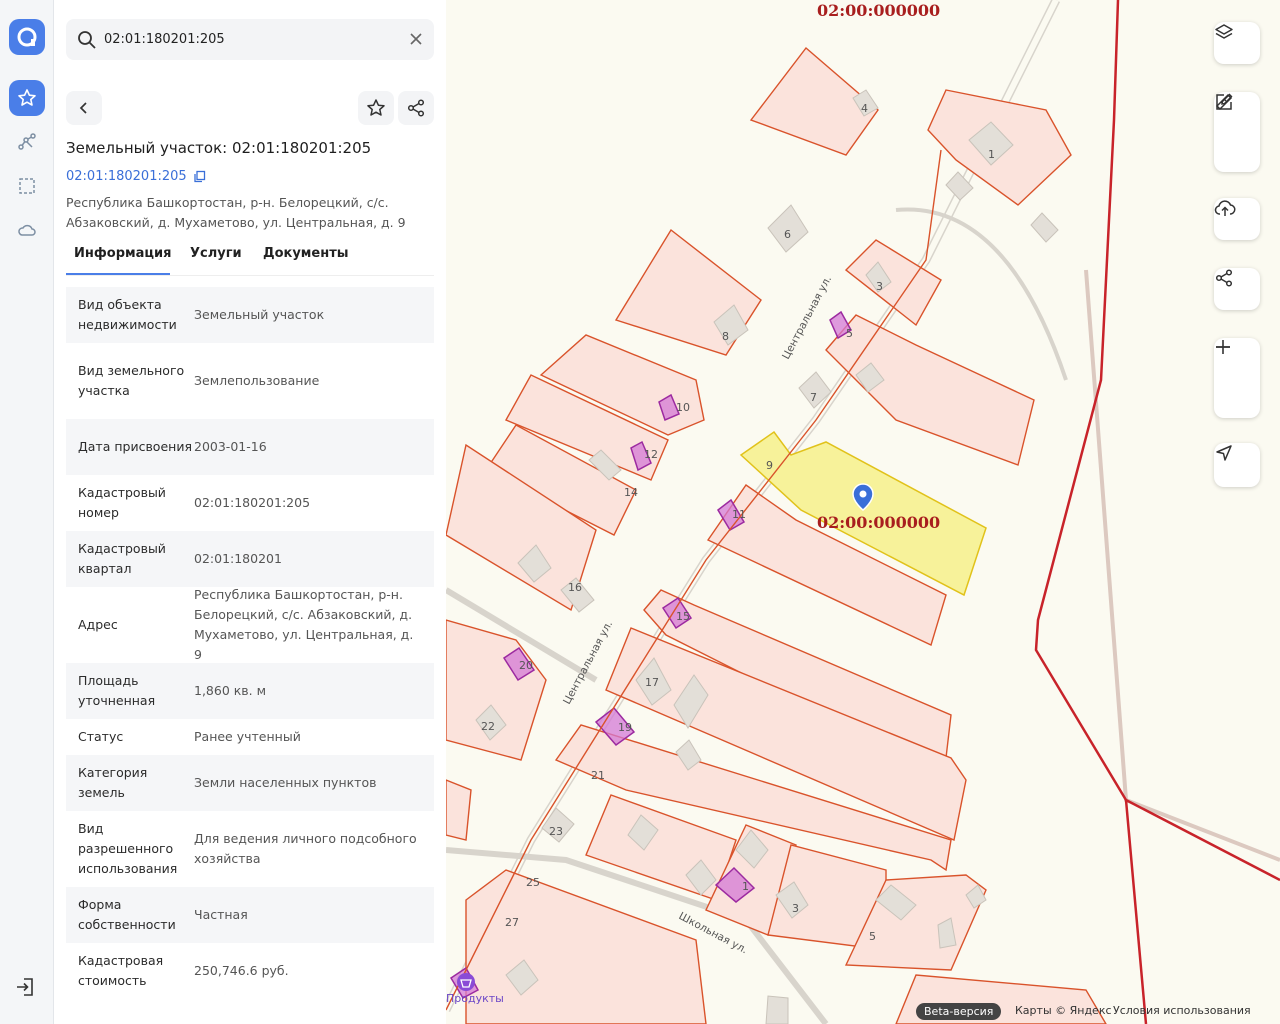 This screenshot has width=1280, height=1024. Describe the element at coordinates (199, 176) in the screenshot. I see `copy-icon` at that location.